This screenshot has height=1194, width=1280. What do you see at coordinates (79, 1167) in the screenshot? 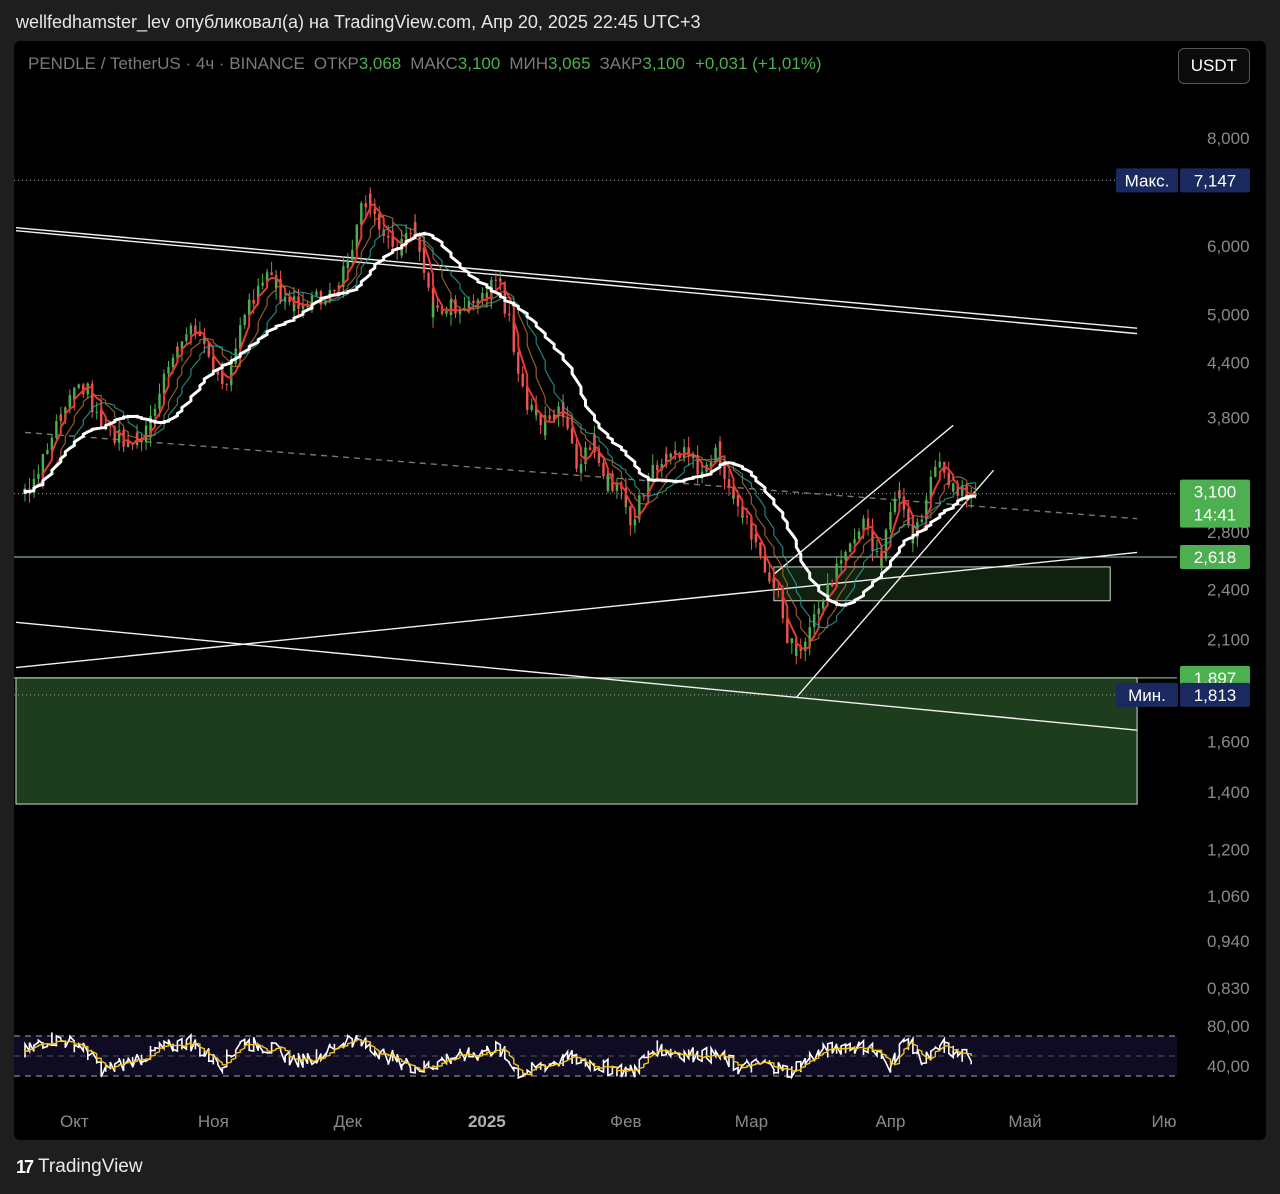
I see `brand: 17 TradingView` at bounding box center [79, 1167].